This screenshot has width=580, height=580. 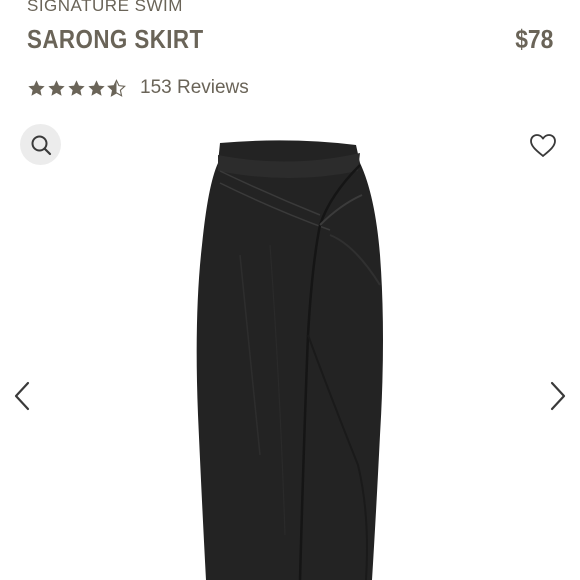 I want to click on zoom-button, so click(x=40, y=144).